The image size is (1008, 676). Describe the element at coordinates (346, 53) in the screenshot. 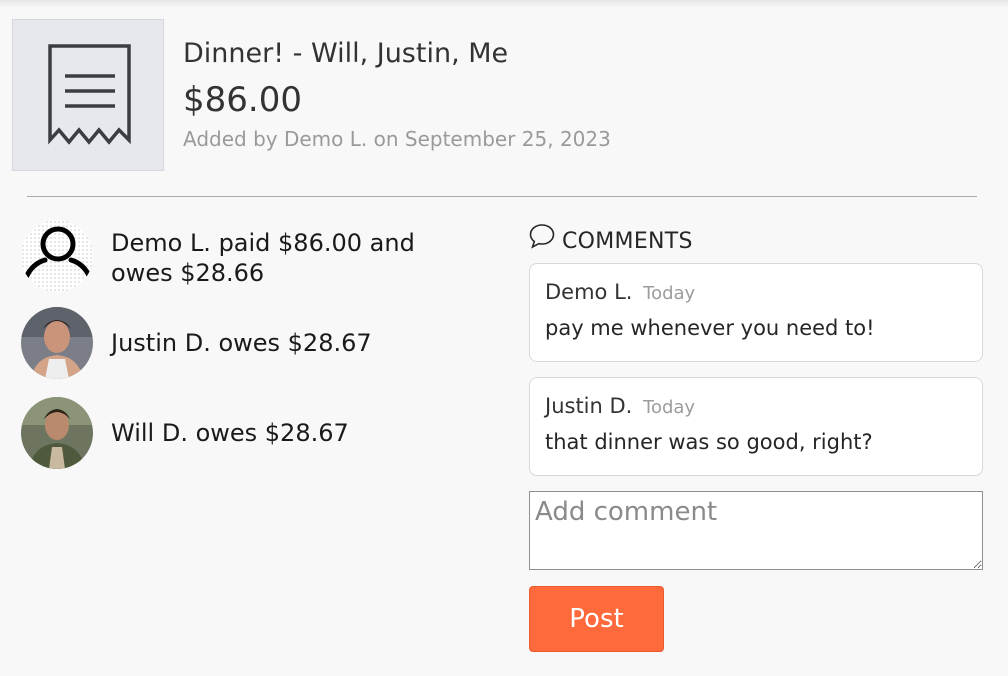

I see `expense-title: Dinner! - Will, Justin, Me` at that location.